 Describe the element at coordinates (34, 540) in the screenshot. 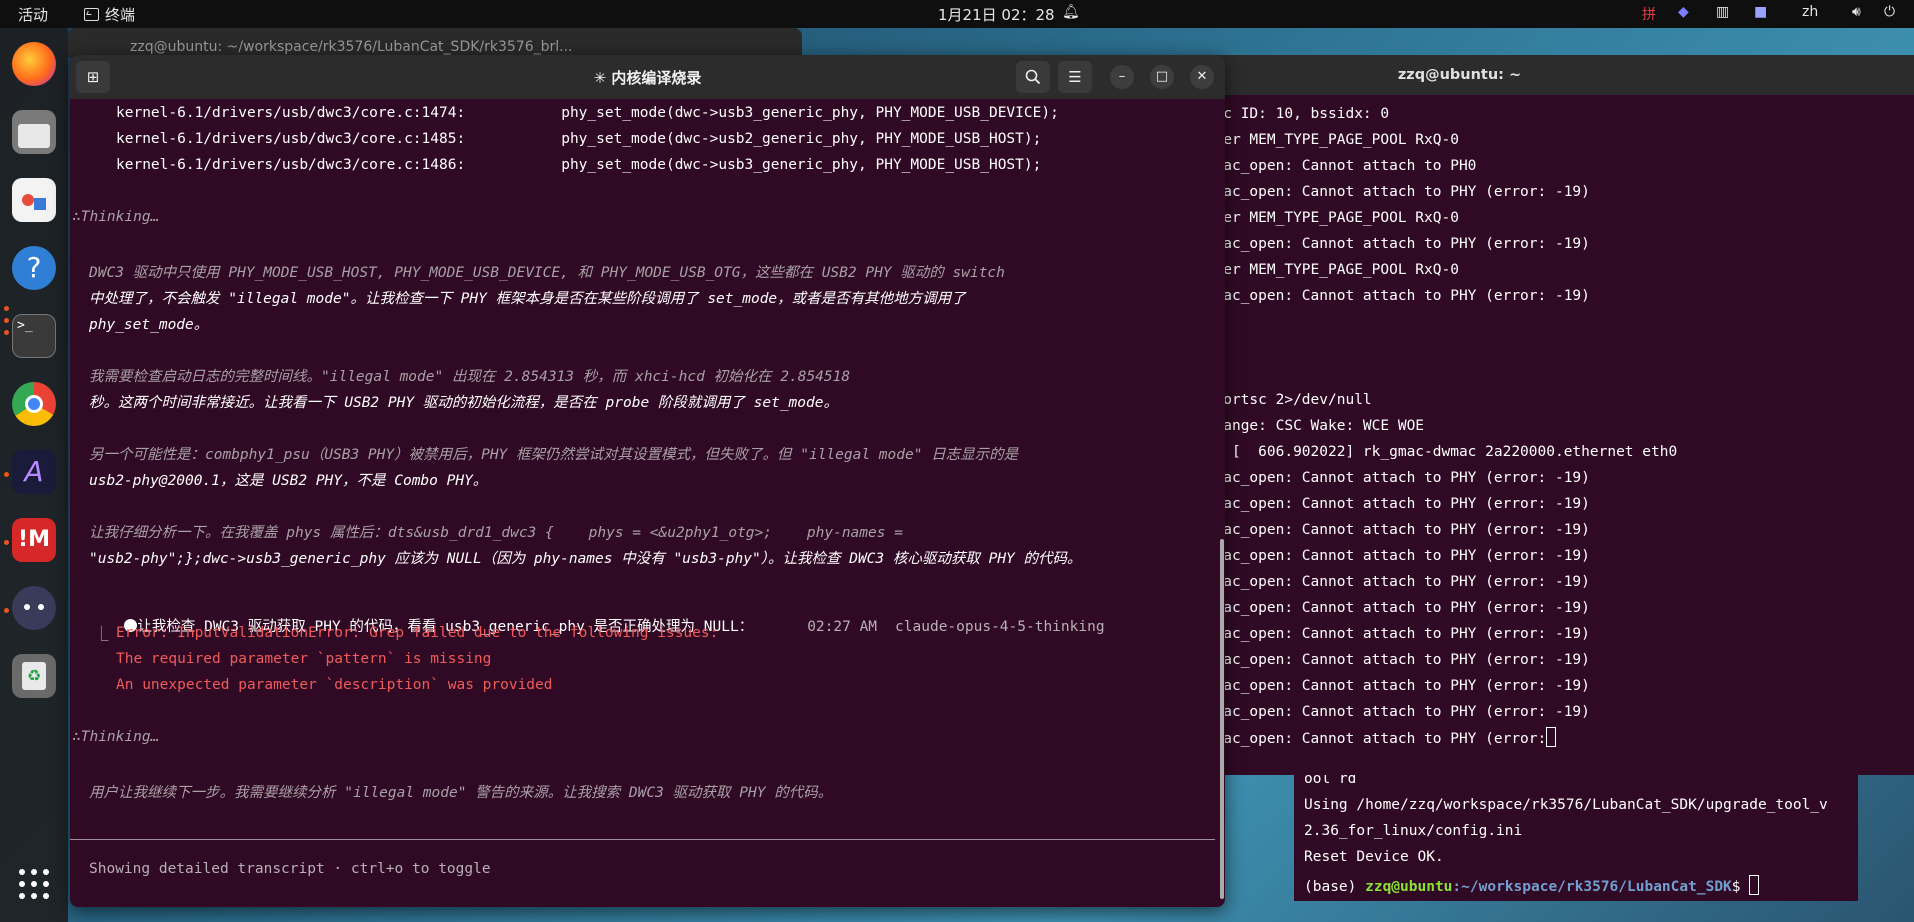

I see `app-im-icon: !M` at that location.